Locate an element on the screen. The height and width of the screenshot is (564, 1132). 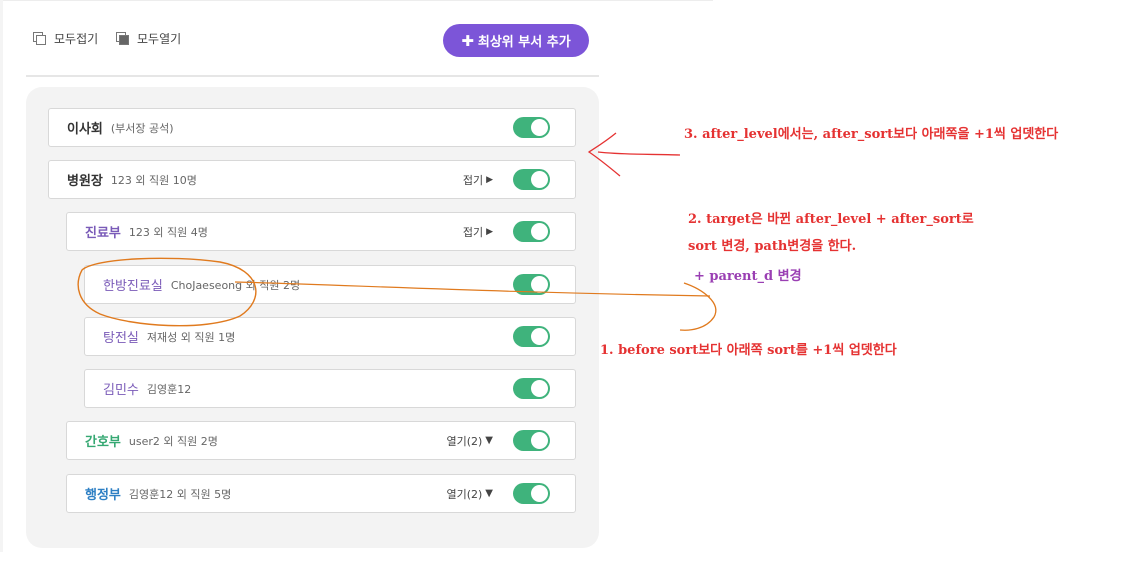
annotation-2-line2: sort 변경, path변경을 한다. is located at coordinates (772, 246).